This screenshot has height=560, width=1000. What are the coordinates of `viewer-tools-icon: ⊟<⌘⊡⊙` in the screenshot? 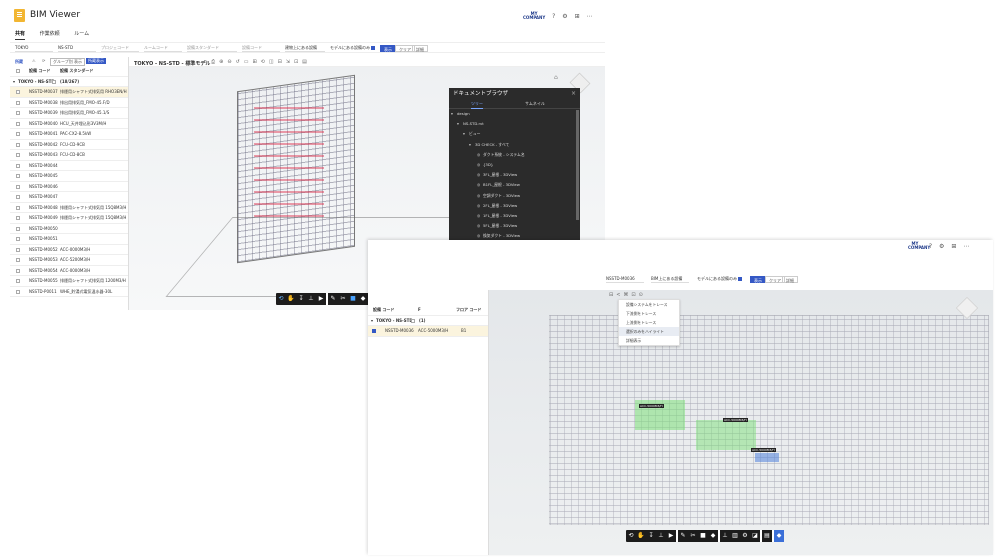 It's located at (627, 295).